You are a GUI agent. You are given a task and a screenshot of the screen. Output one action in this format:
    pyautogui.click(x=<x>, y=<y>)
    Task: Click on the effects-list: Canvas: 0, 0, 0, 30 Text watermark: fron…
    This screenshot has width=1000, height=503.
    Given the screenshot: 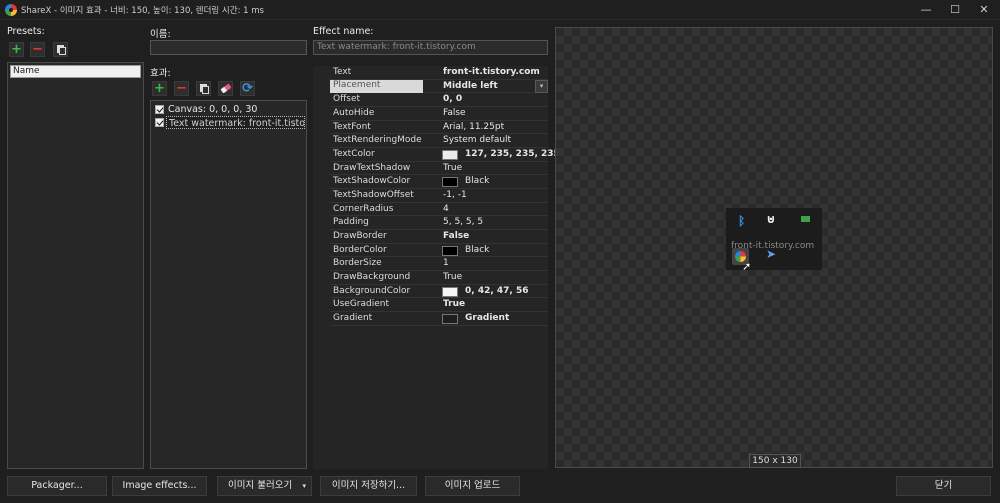 What is the action you would take?
    pyautogui.click(x=228, y=284)
    